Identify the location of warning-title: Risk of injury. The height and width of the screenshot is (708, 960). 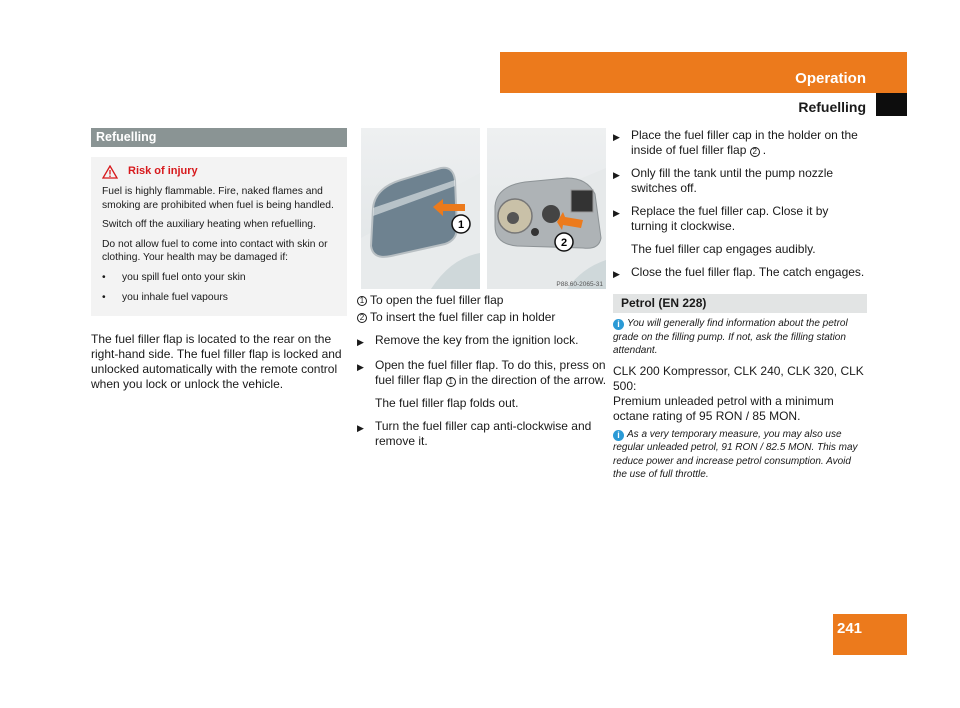
(163, 171).